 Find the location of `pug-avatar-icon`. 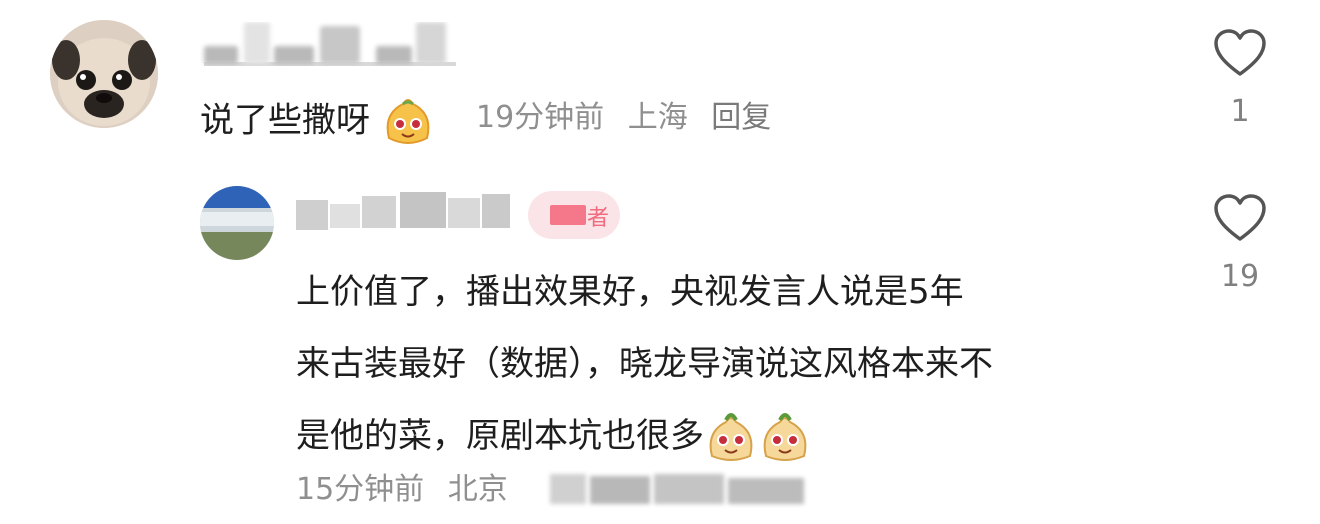

pug-avatar-icon is located at coordinates (104, 74).